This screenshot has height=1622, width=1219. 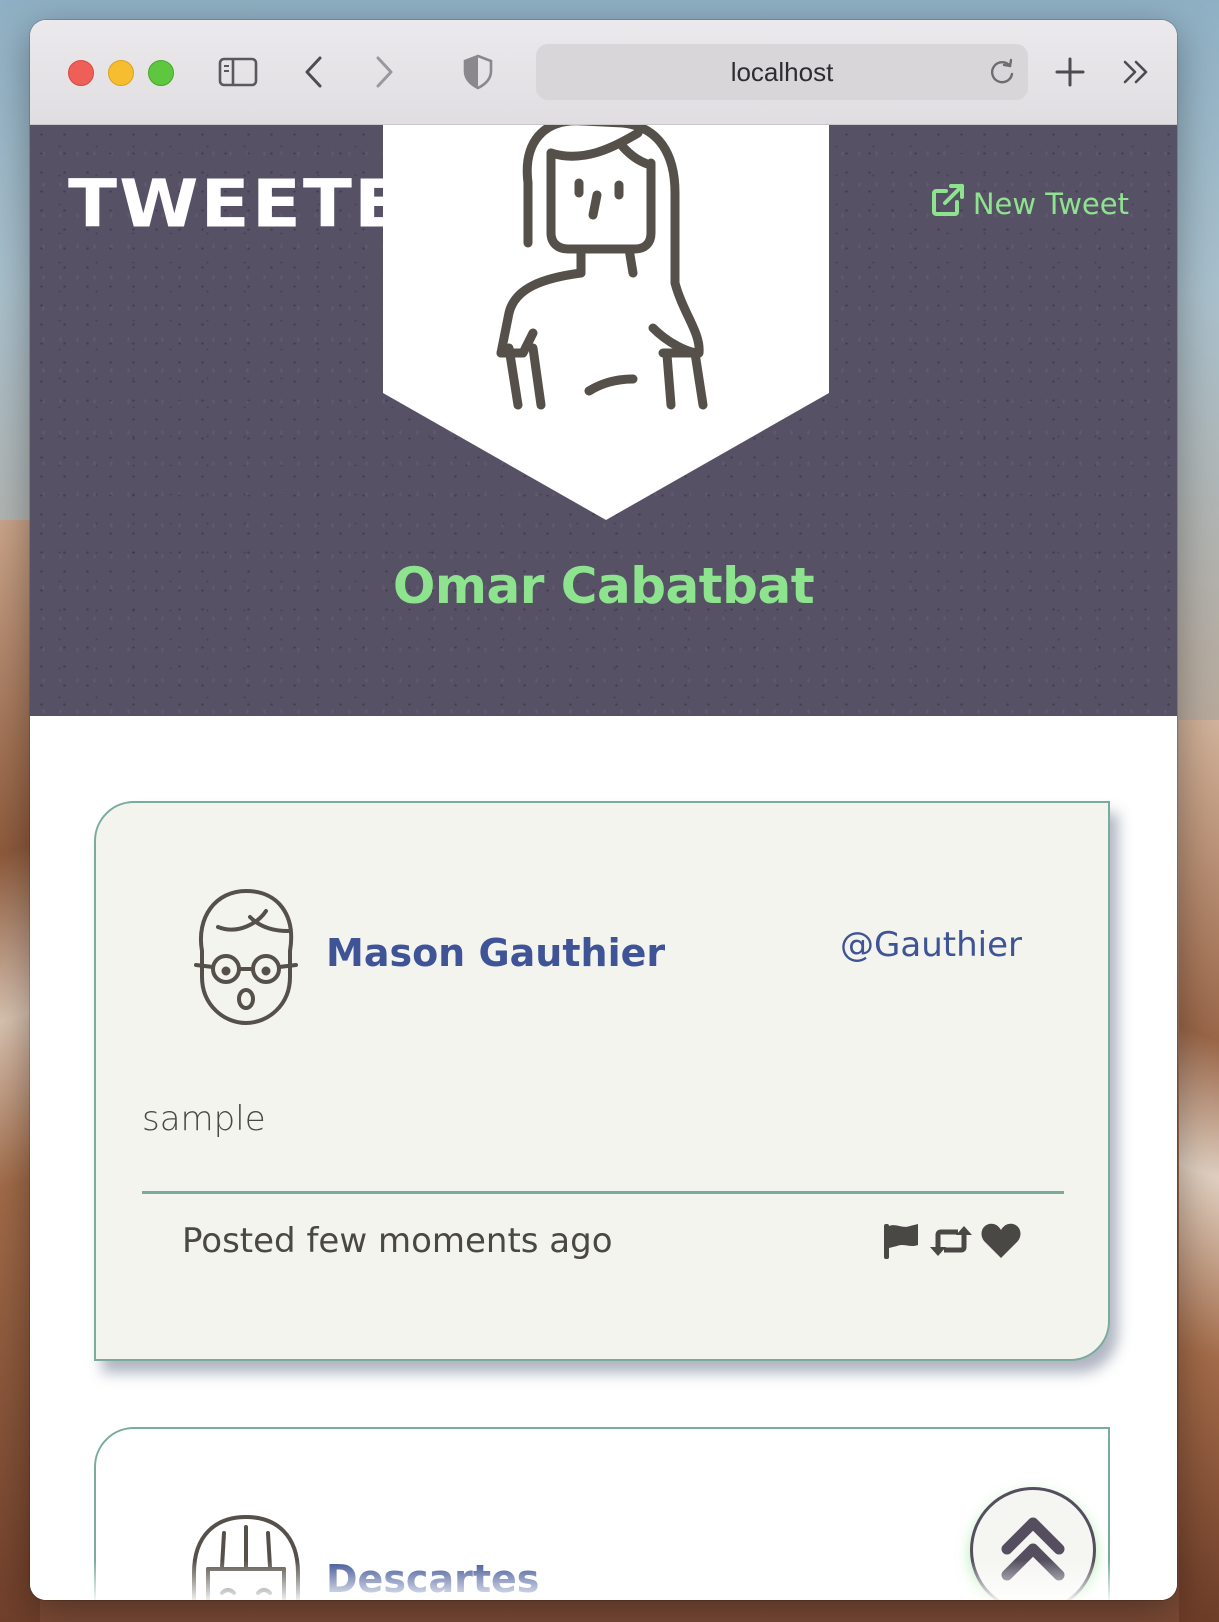 I want to click on reload-icon, so click(x=1002, y=74).